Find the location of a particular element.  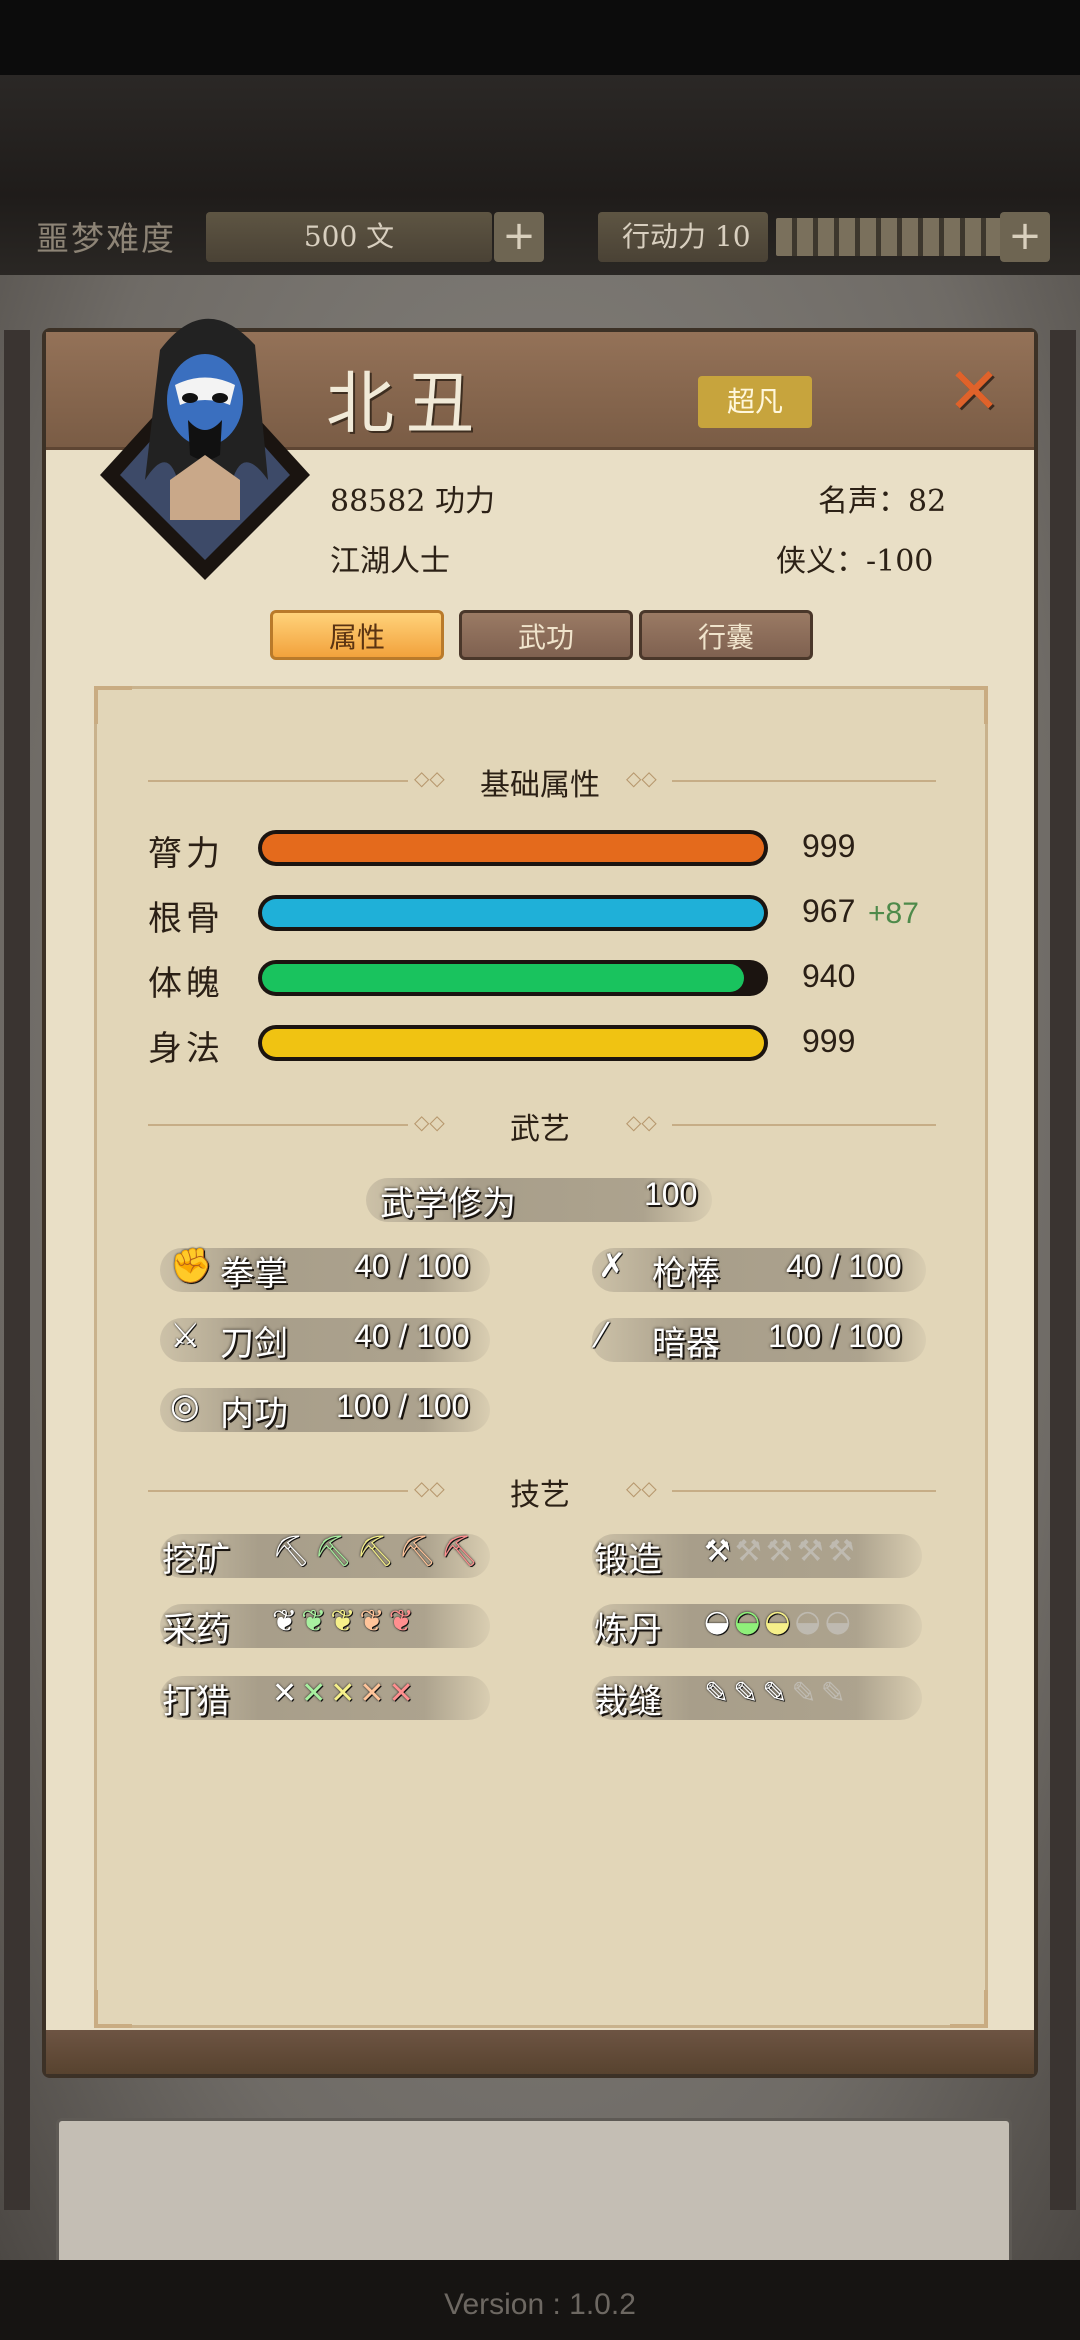

right-pillar is located at coordinates (1063, 1270).